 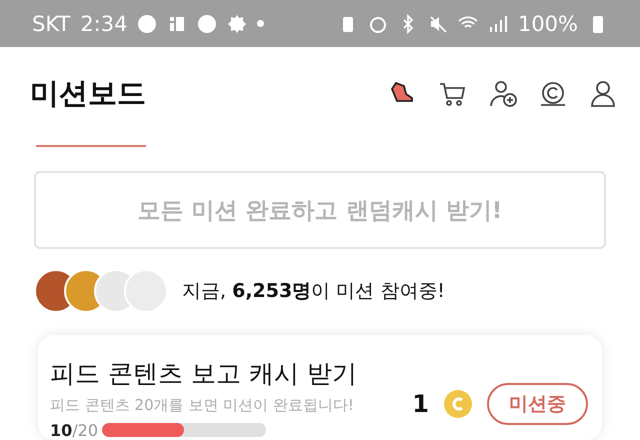 What do you see at coordinates (61, 430) in the screenshot?
I see `progress-current: 10` at bounding box center [61, 430].